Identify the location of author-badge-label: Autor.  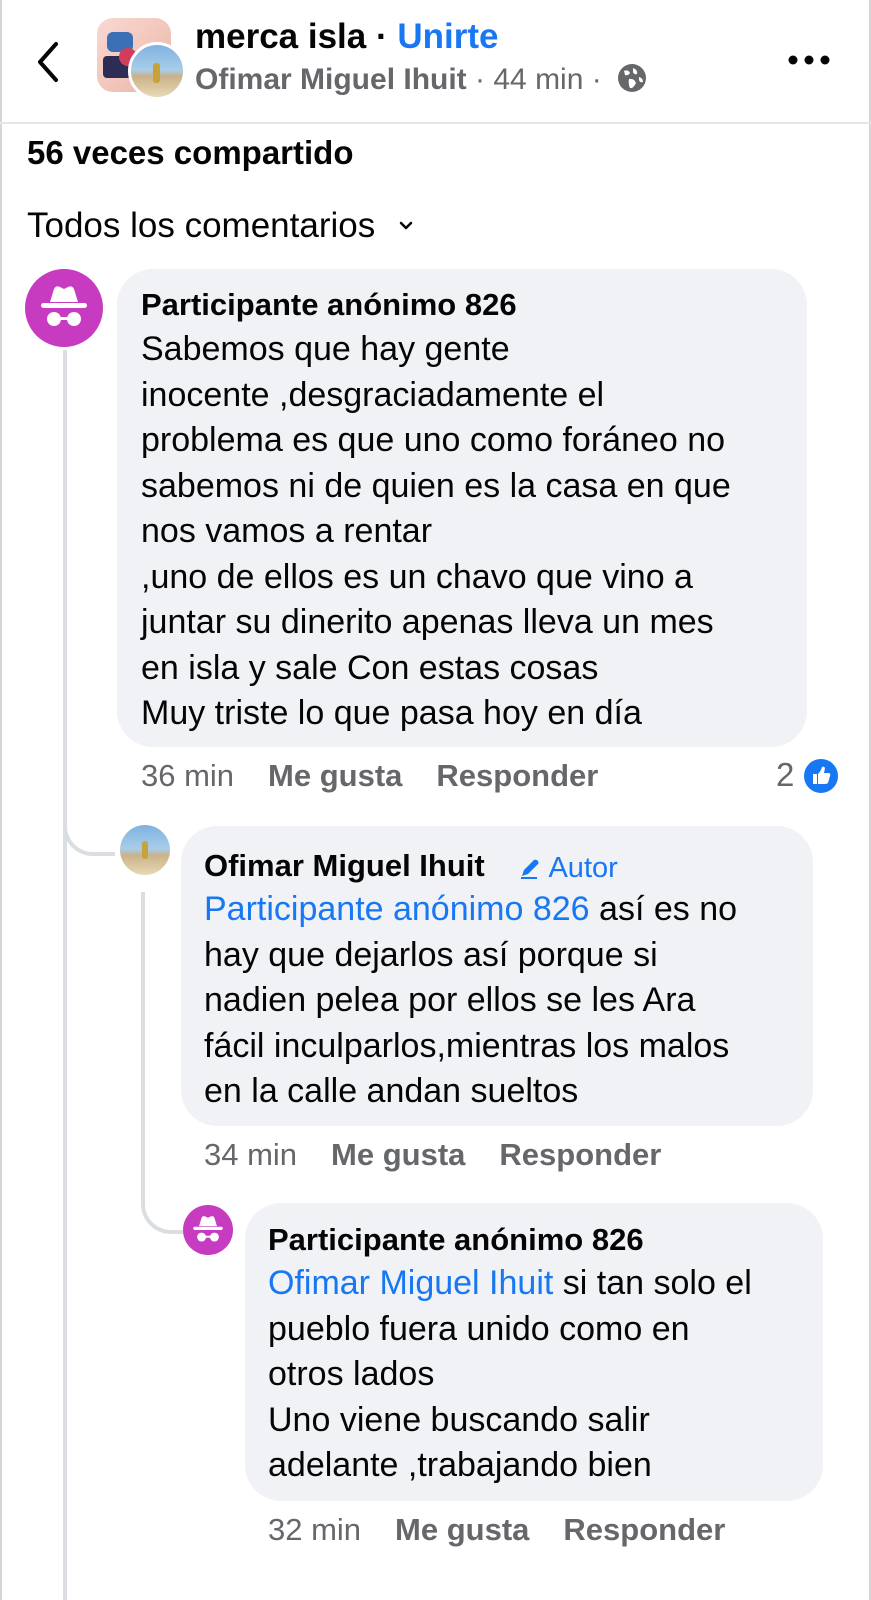
(583, 868).